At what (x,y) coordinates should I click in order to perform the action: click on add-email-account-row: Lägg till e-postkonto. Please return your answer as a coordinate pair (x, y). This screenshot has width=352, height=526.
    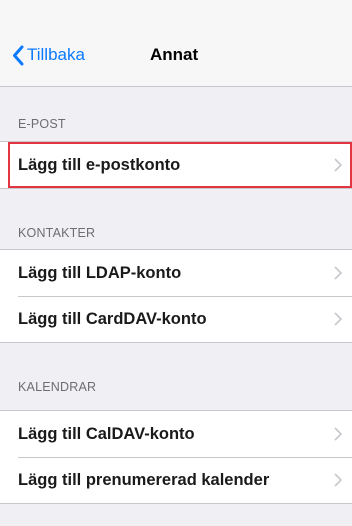
    Looking at the image, I should click on (176, 165).